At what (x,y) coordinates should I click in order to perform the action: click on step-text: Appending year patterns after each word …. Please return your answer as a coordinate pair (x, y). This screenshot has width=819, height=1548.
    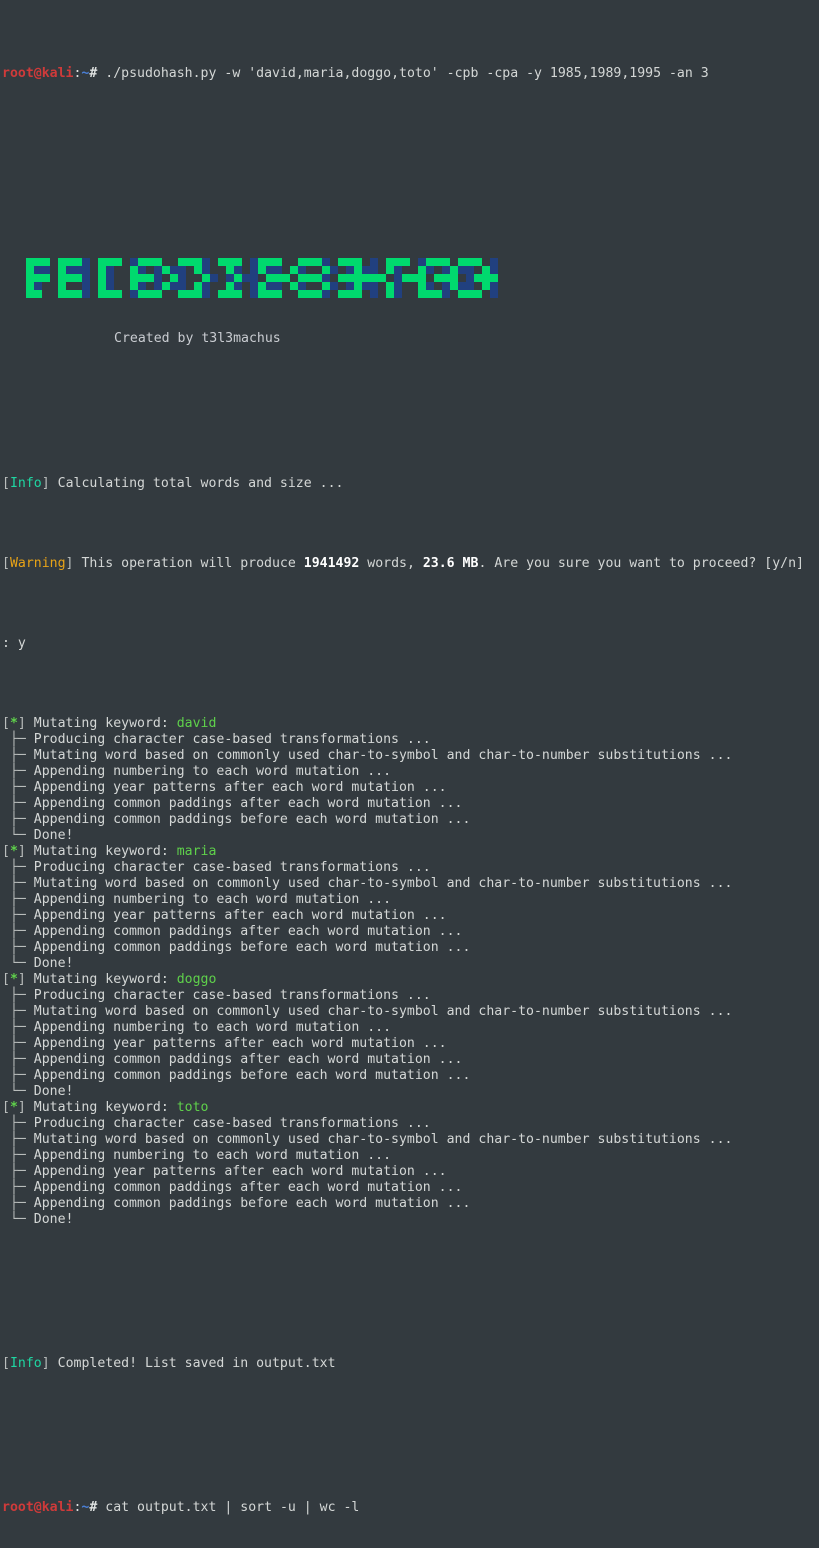
    Looking at the image, I should click on (240, 787).